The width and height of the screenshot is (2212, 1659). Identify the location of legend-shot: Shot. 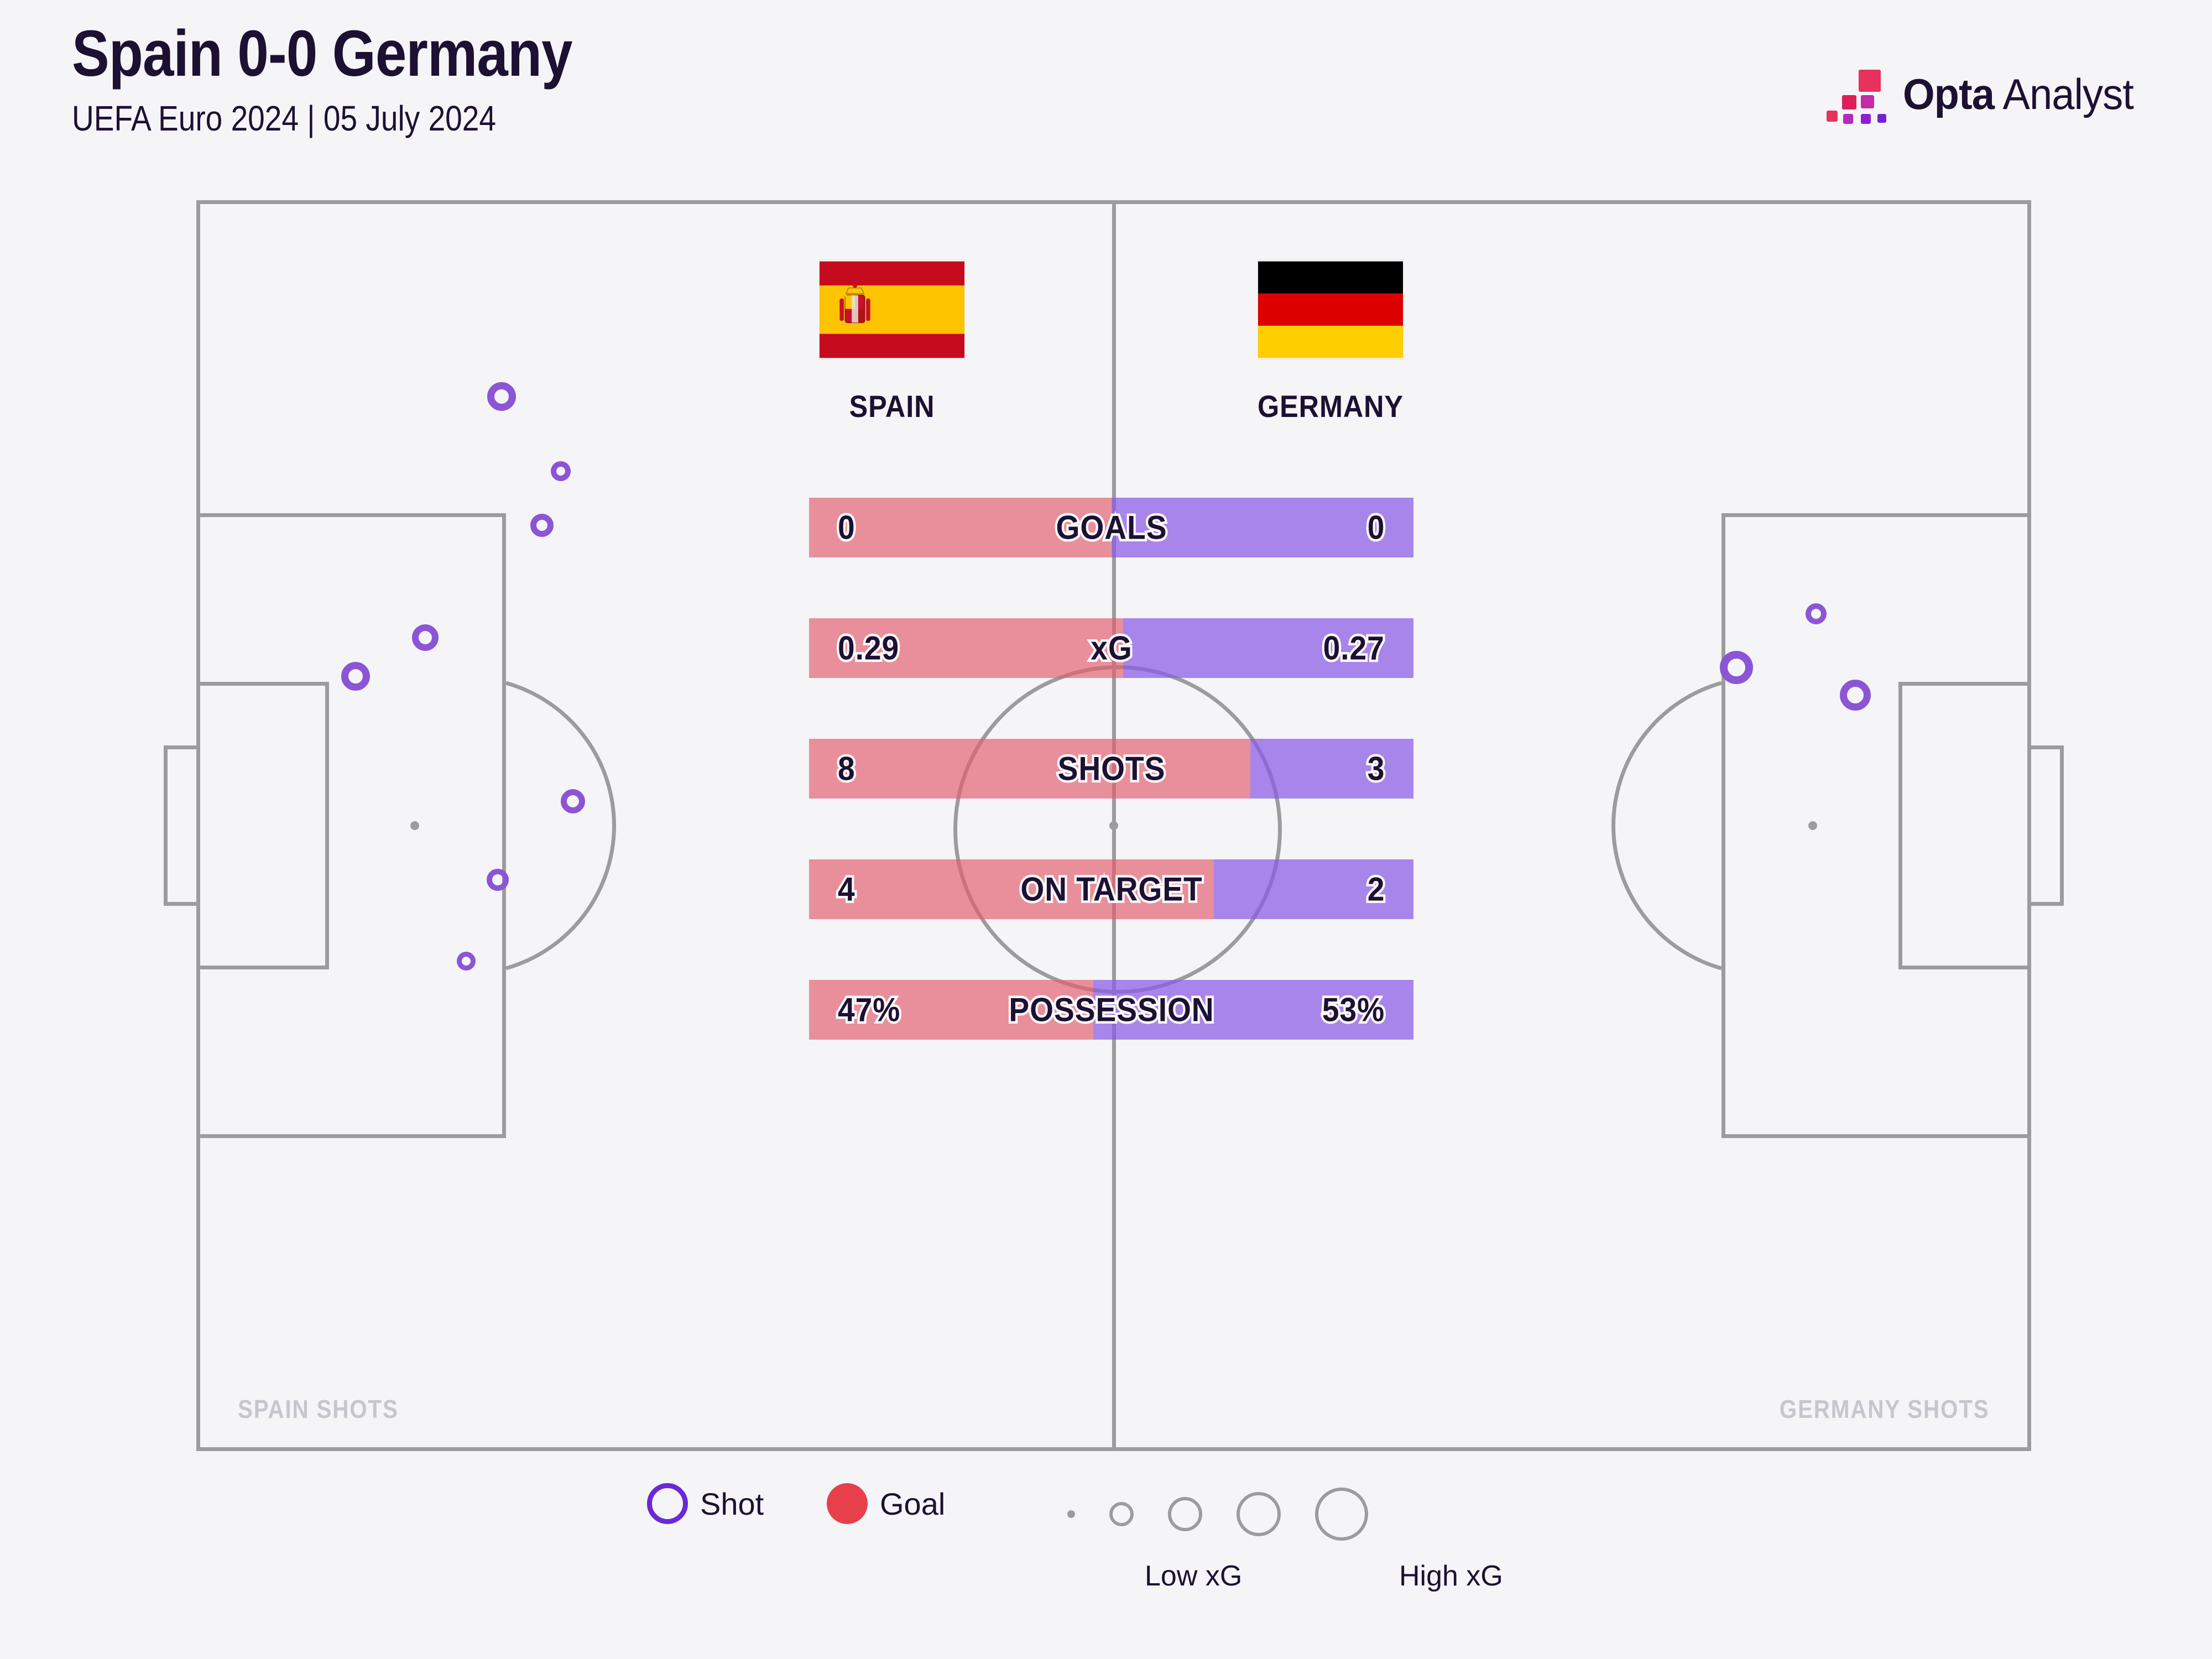
(705, 1503).